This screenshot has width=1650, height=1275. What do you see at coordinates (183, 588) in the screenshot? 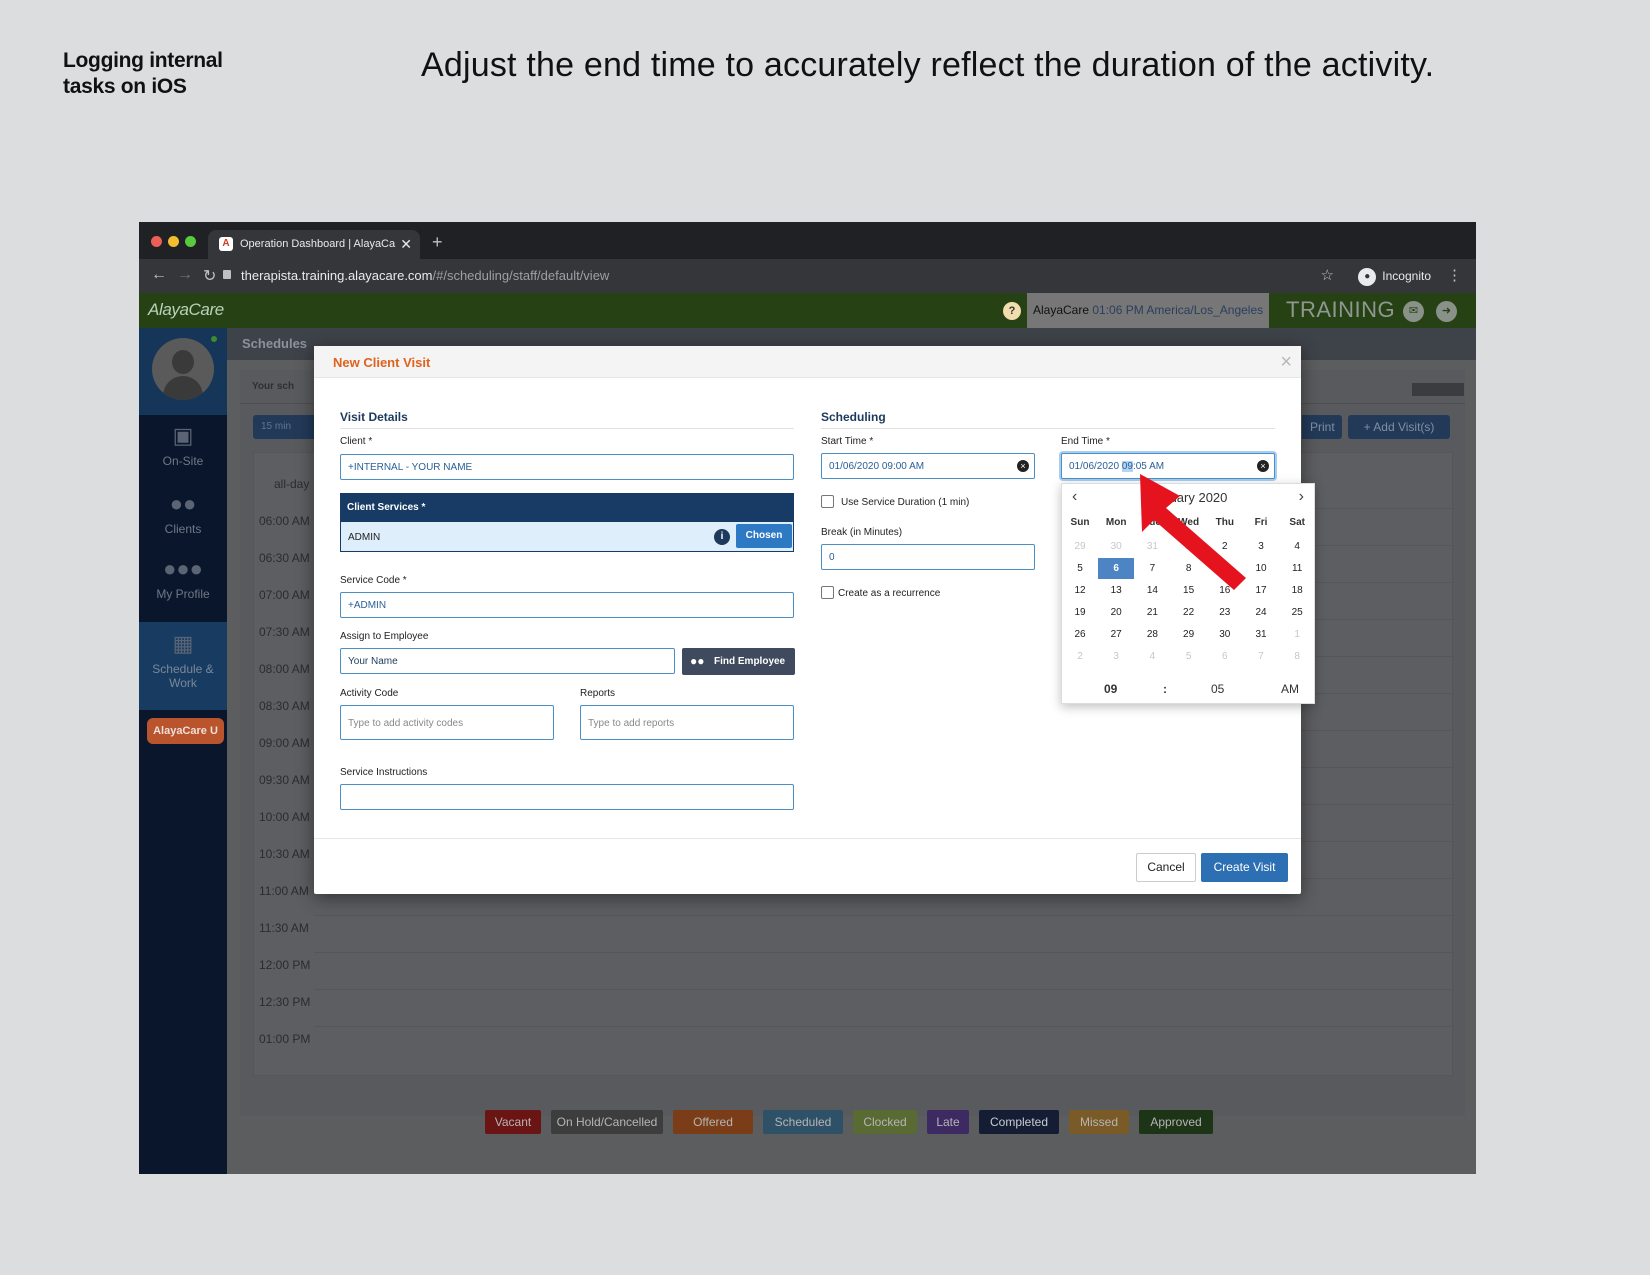
I see `sidebar-item-my-profile: ●●● My Profile` at bounding box center [183, 588].